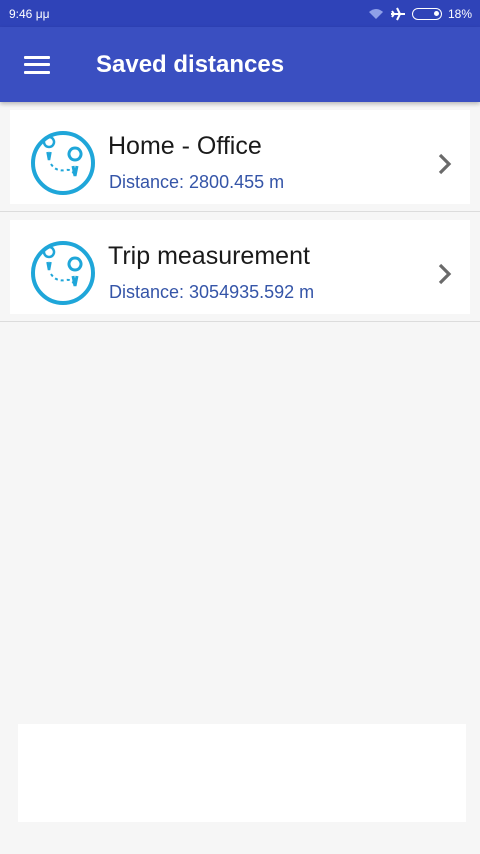 The image size is (480, 854). What do you see at coordinates (212, 292) in the screenshot?
I see `item-distance: Distance: 3054935.592 m` at bounding box center [212, 292].